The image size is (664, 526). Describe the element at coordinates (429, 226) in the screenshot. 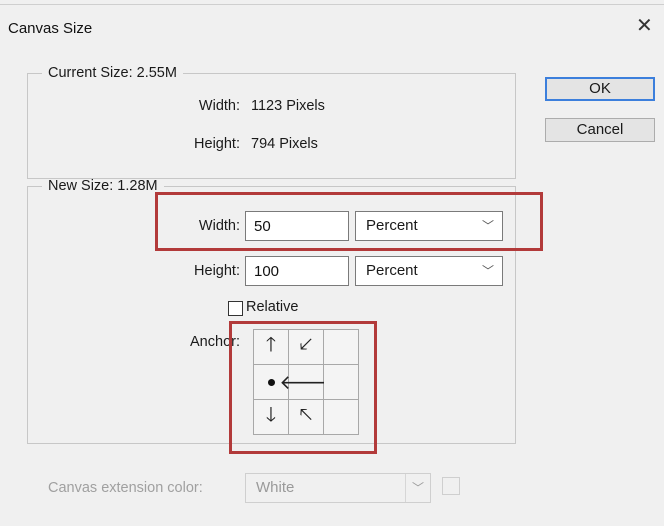

I see `width-unit-select: Percent ﹀` at that location.